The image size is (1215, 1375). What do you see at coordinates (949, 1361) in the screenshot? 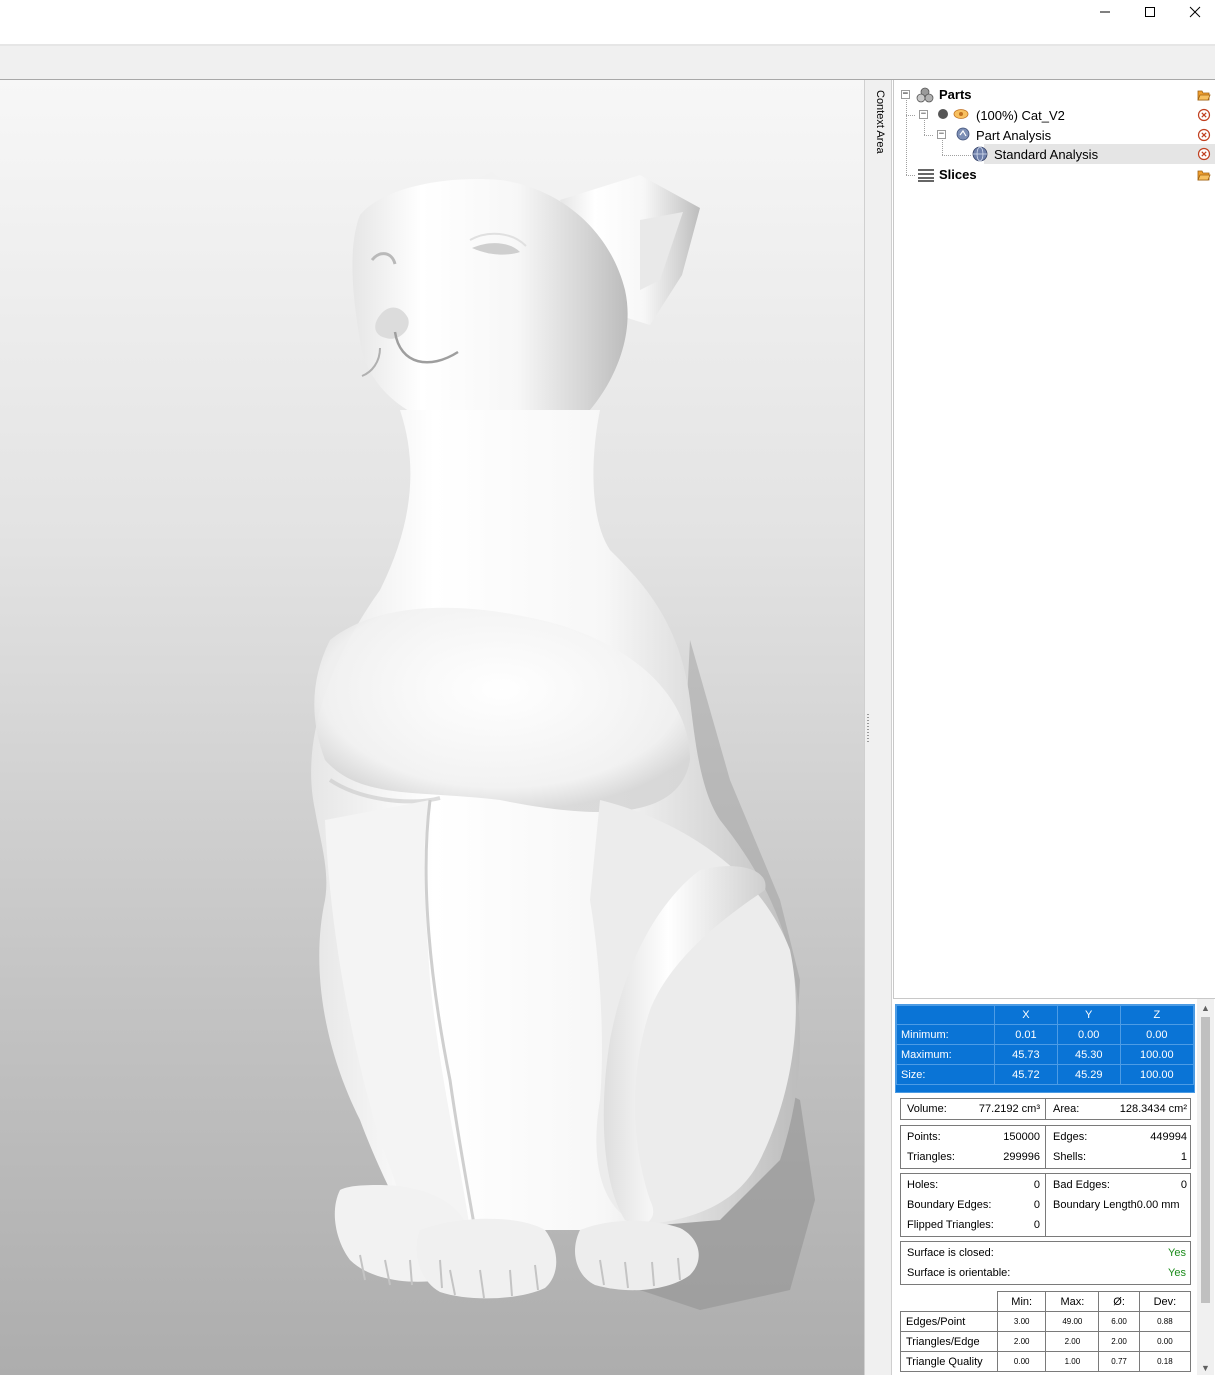
I see `quality-row-label: Triangle Quality` at bounding box center [949, 1361].